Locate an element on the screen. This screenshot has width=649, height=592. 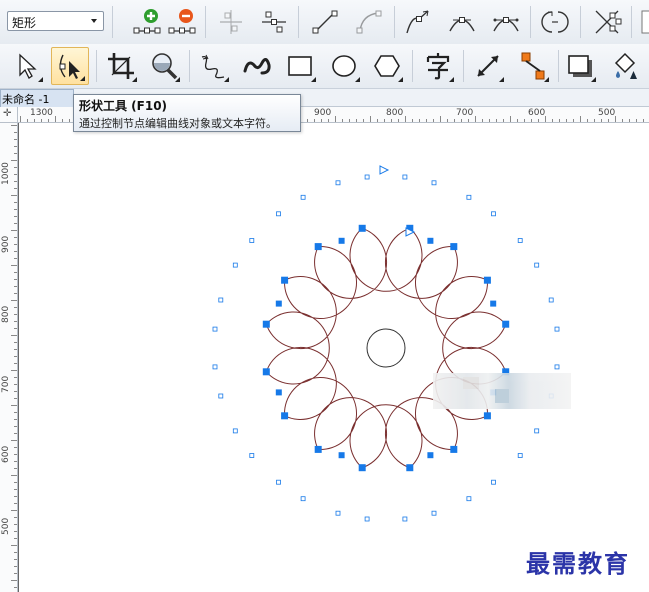
page-corner-icon is located at coordinates (645, 22).